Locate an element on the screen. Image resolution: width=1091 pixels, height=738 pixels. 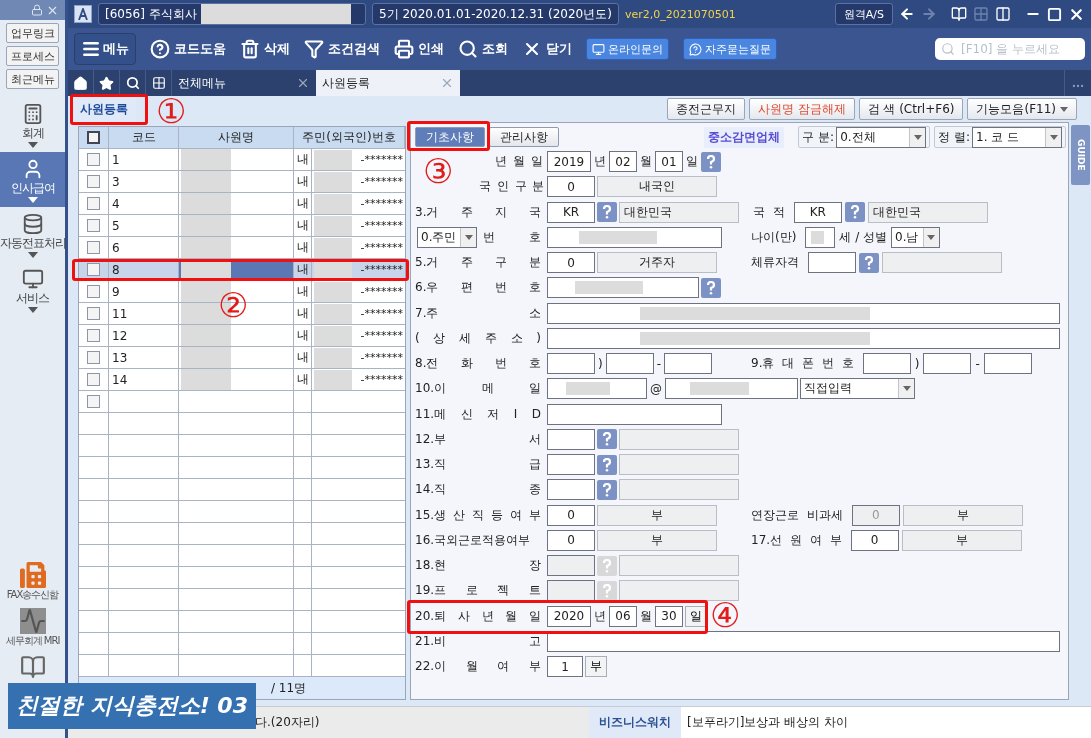
input-field: 30 is located at coordinates (669, 616).